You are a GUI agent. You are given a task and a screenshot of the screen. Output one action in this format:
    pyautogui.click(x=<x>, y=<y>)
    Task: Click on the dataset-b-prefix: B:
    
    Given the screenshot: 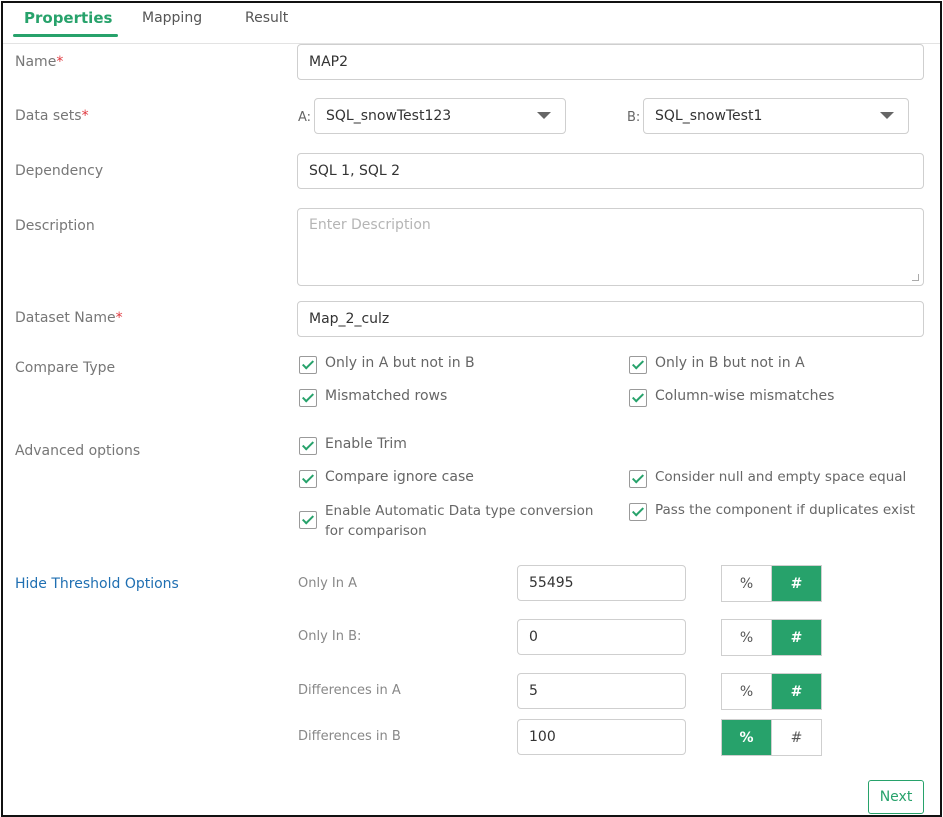 What is the action you would take?
    pyautogui.click(x=634, y=117)
    